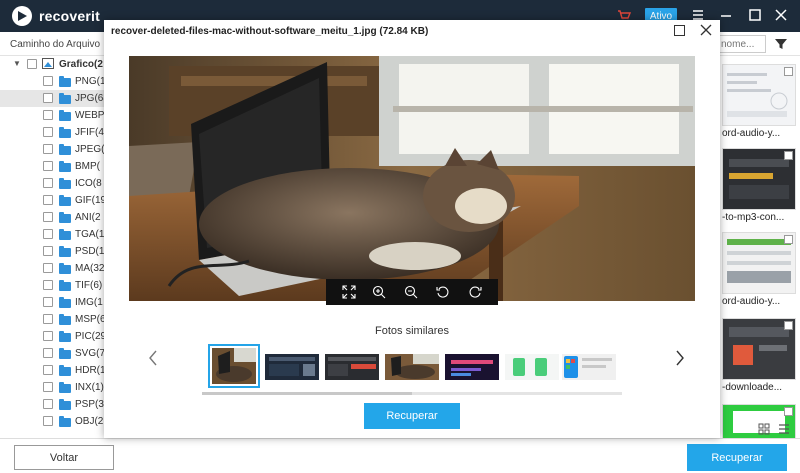  What do you see at coordinates (349, 292) in the screenshot?
I see `fit-screen-icon` at bounding box center [349, 292].